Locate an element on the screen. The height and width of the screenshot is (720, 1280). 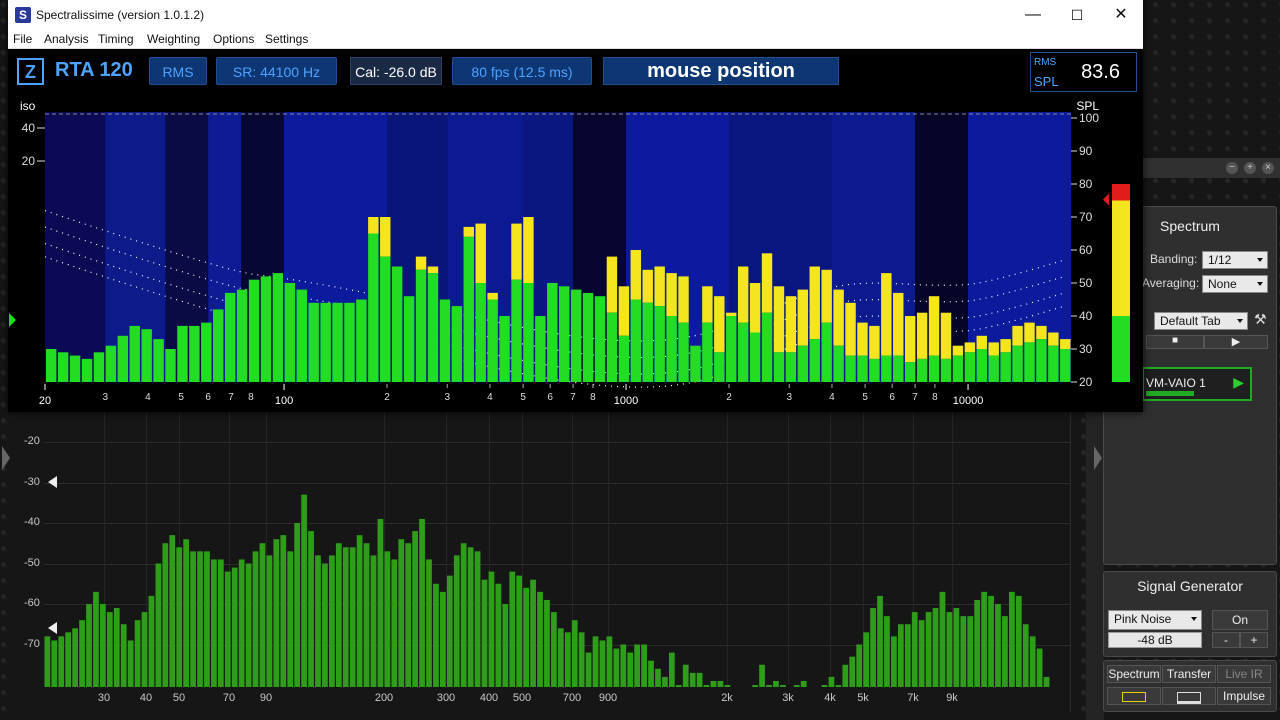
generator-on-button: On is located at coordinates (1240, 620).